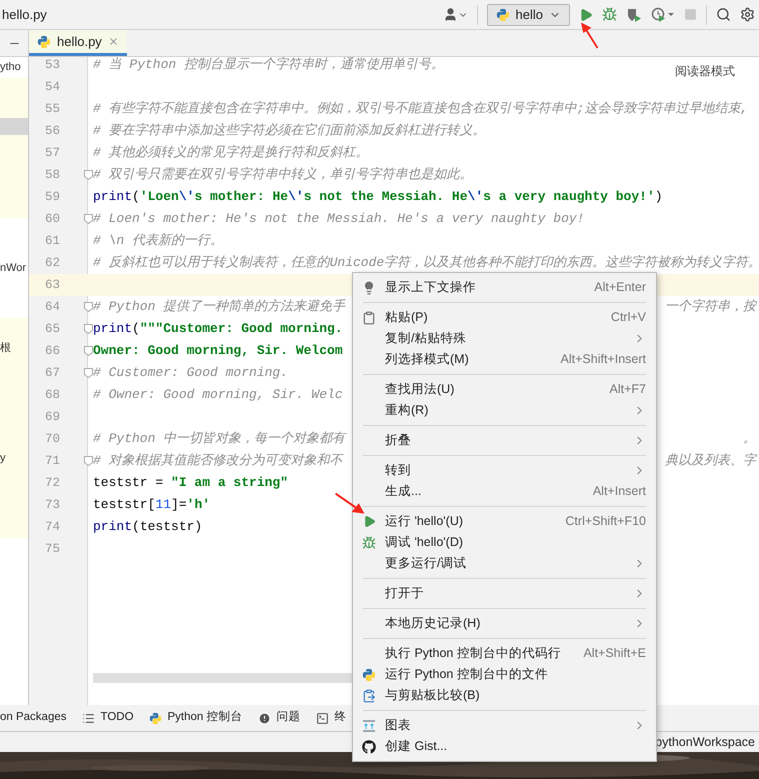 Image resolution: width=759 pixels, height=779 pixels. Describe the element at coordinates (369, 287) in the screenshot. I see `lightbulb-icon` at that location.